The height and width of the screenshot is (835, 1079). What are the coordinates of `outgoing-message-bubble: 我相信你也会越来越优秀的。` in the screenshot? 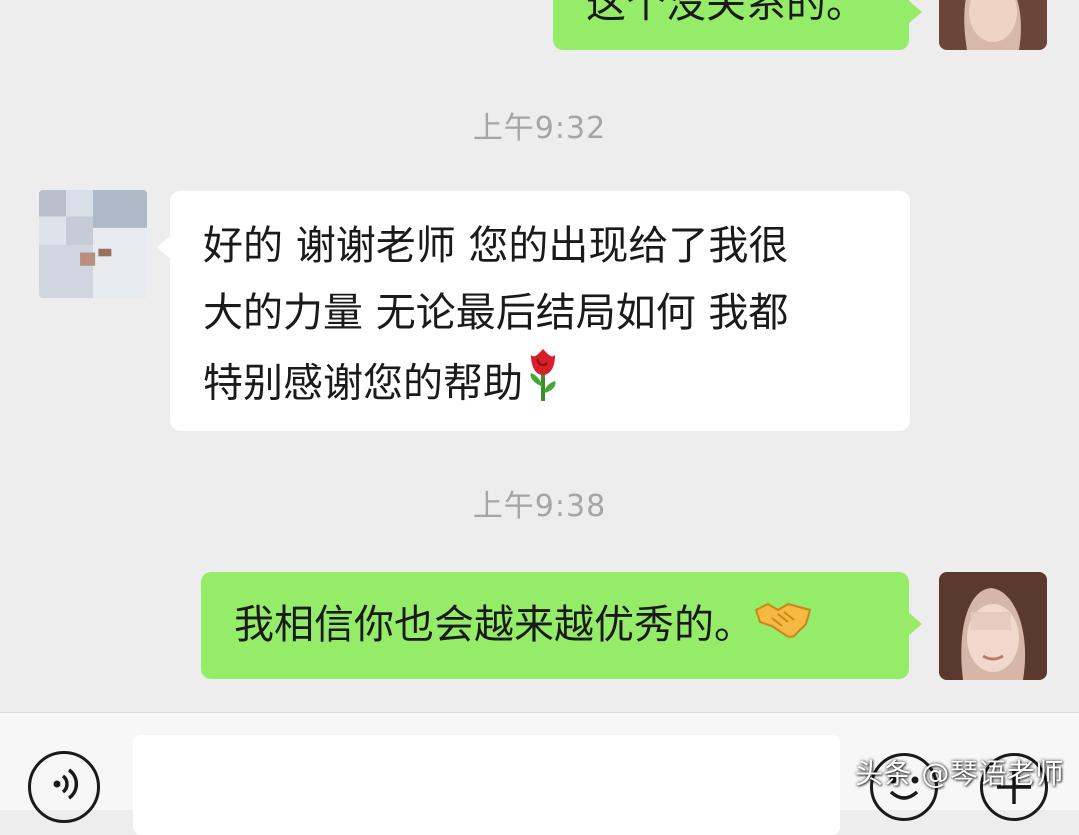 It's located at (561, 625).